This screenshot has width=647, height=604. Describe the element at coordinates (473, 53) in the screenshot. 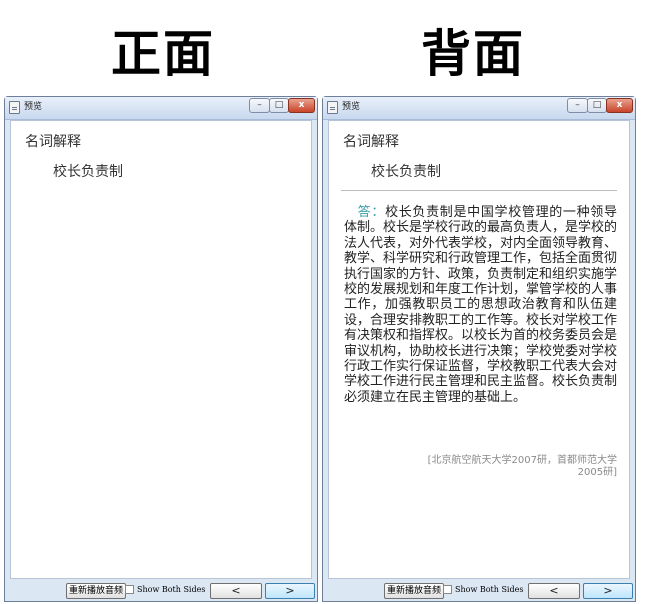

I see `back-heading: 背面` at that location.